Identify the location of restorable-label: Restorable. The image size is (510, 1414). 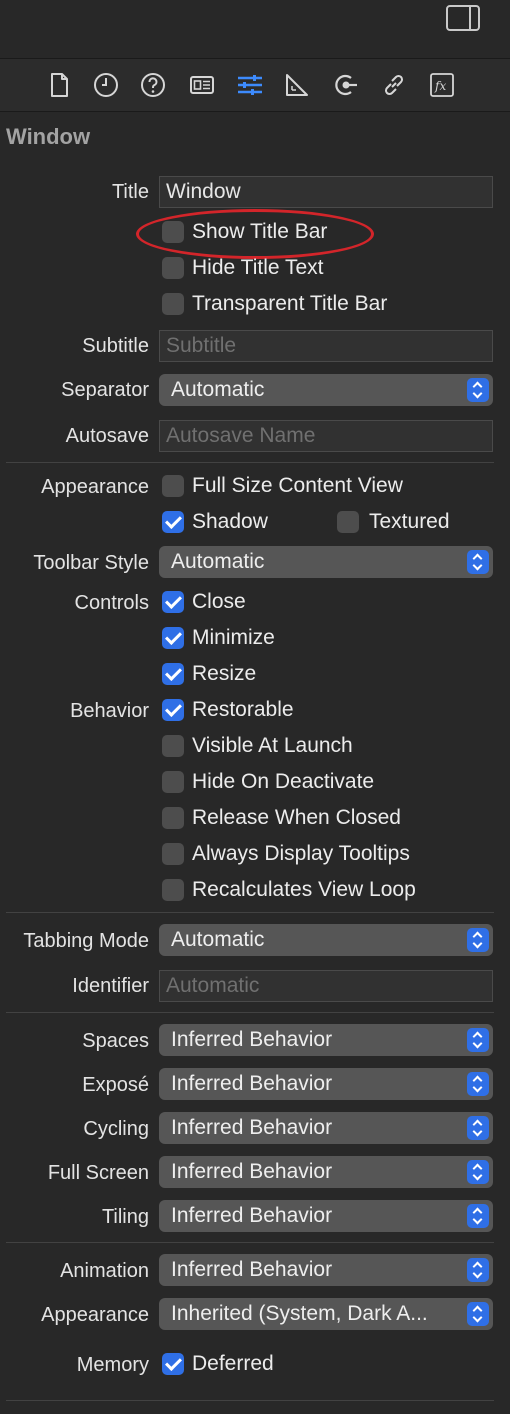
(243, 709).